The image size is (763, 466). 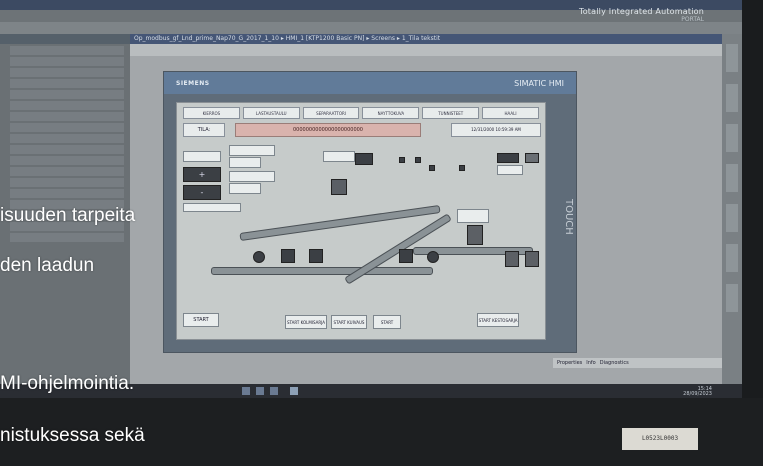 I want to click on inspector-tabs: Properties Info Diagnostics, so click(x=637, y=363).